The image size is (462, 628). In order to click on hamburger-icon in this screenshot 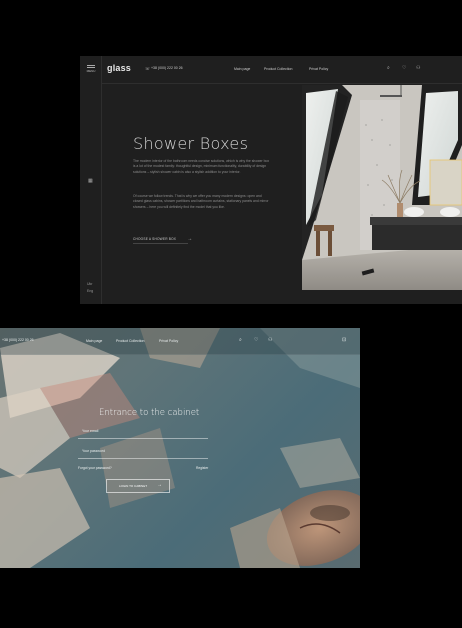, I will do `click(91, 66)`.